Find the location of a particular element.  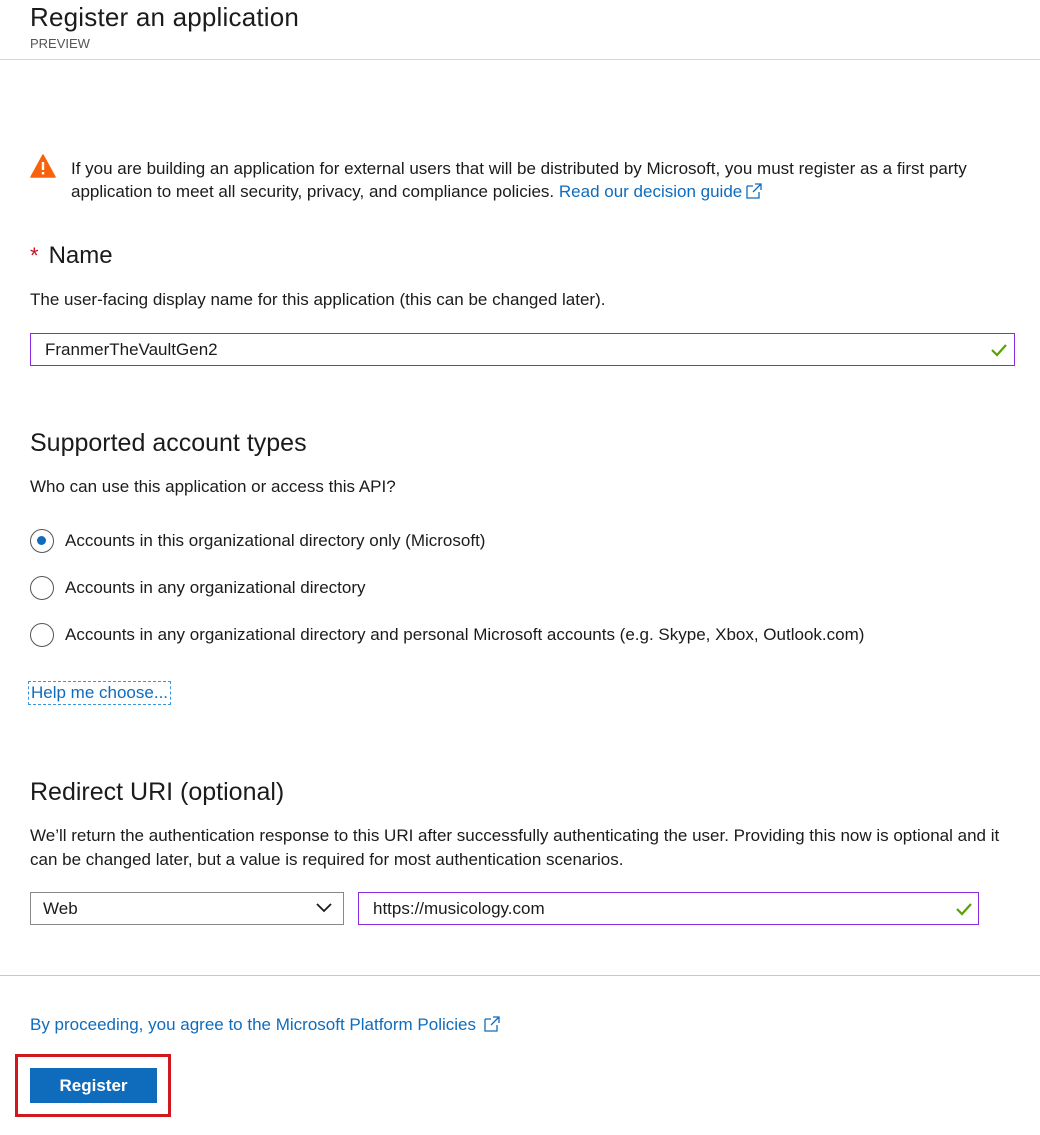

register-button: Register is located at coordinates (93, 1085).